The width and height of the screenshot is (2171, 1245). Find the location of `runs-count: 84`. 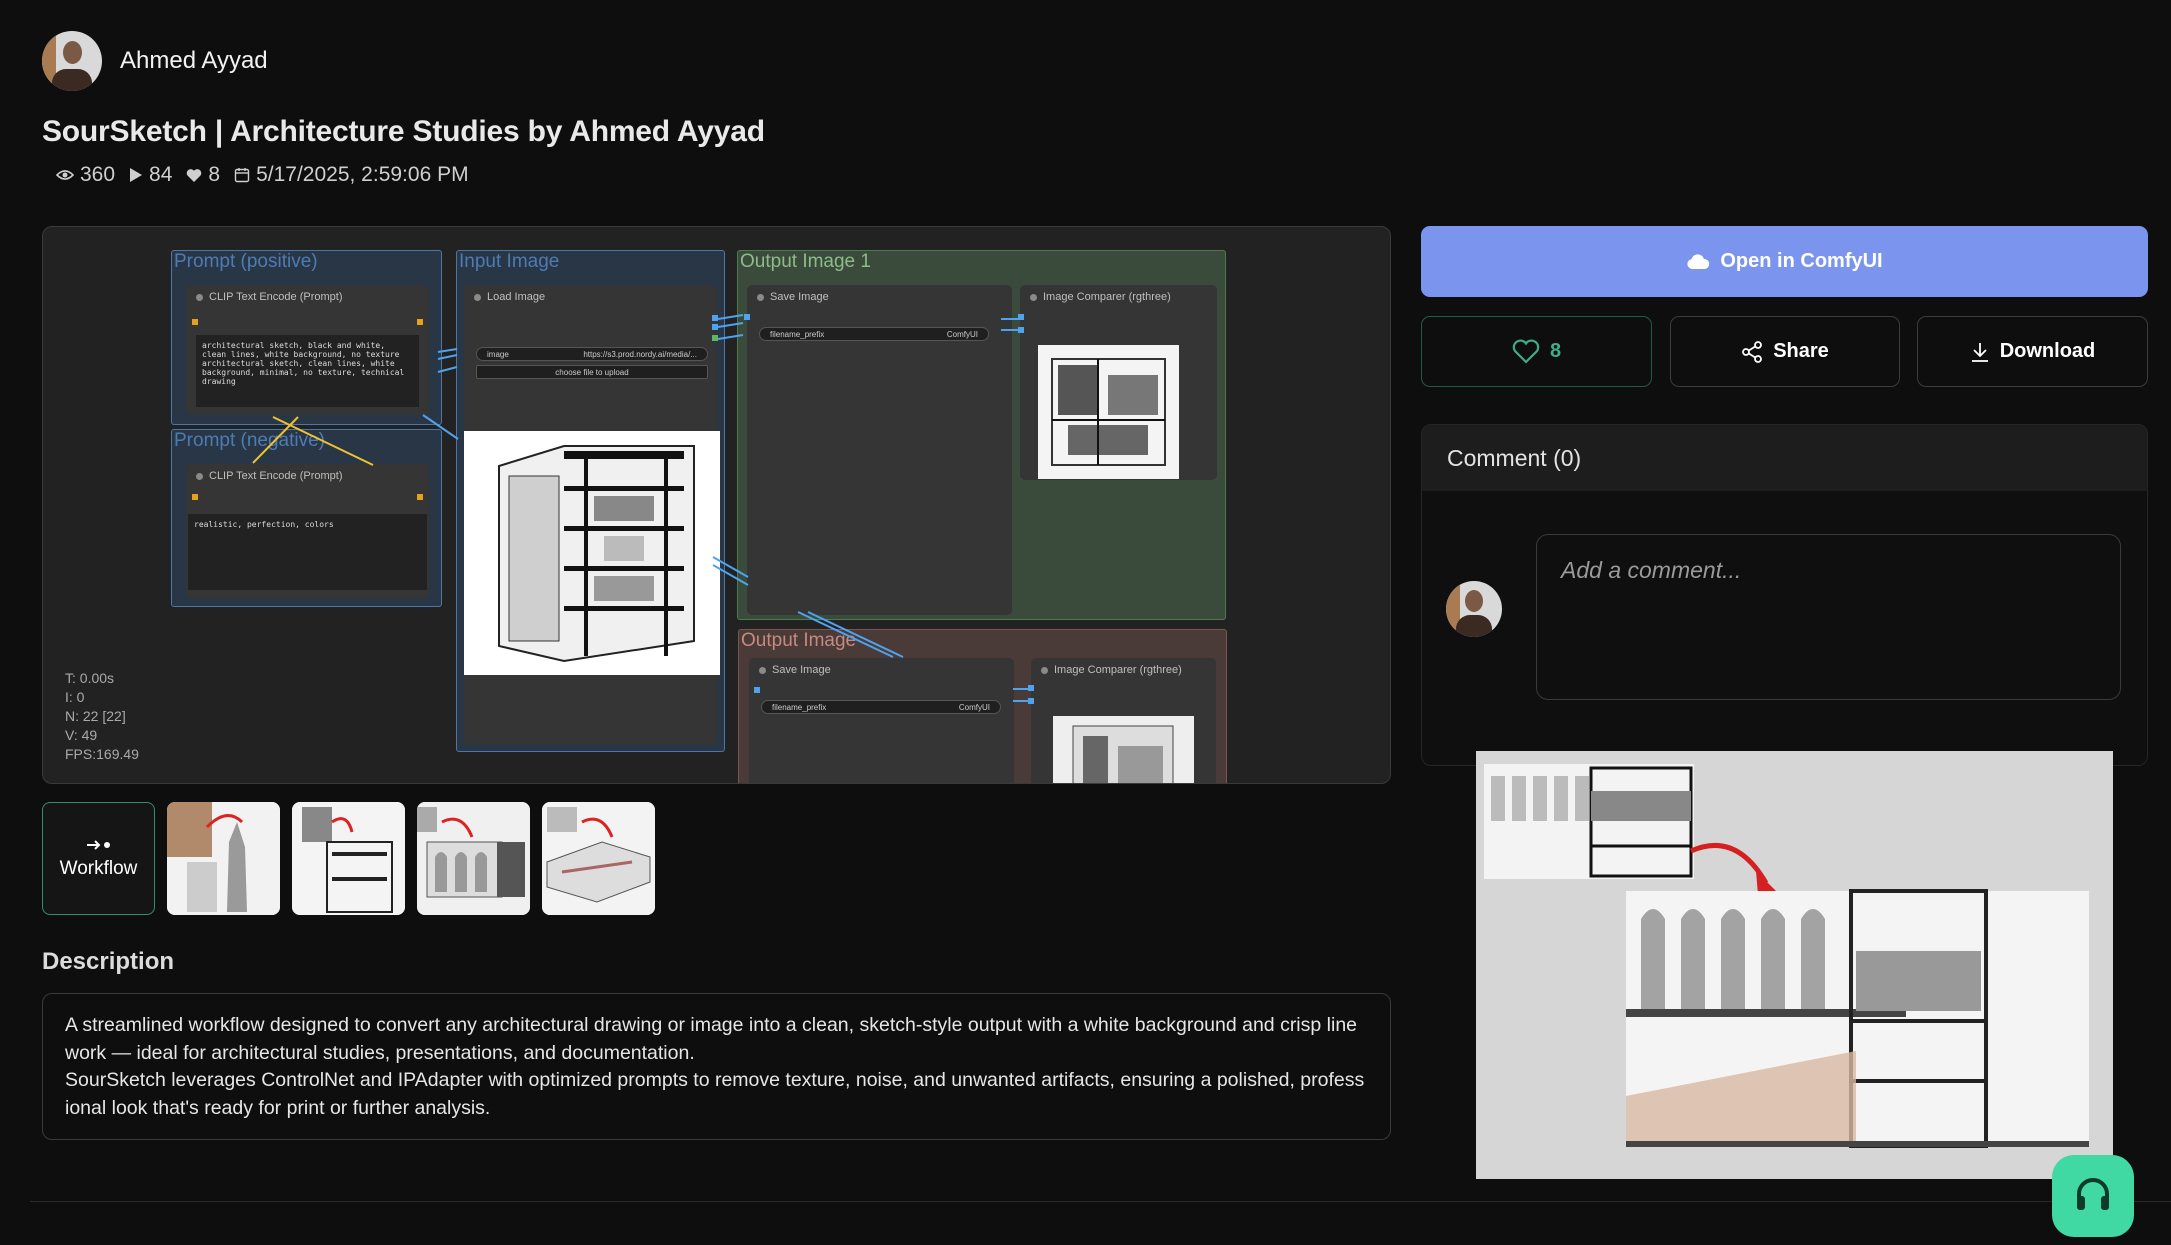

runs-count: 84 is located at coordinates (161, 174).